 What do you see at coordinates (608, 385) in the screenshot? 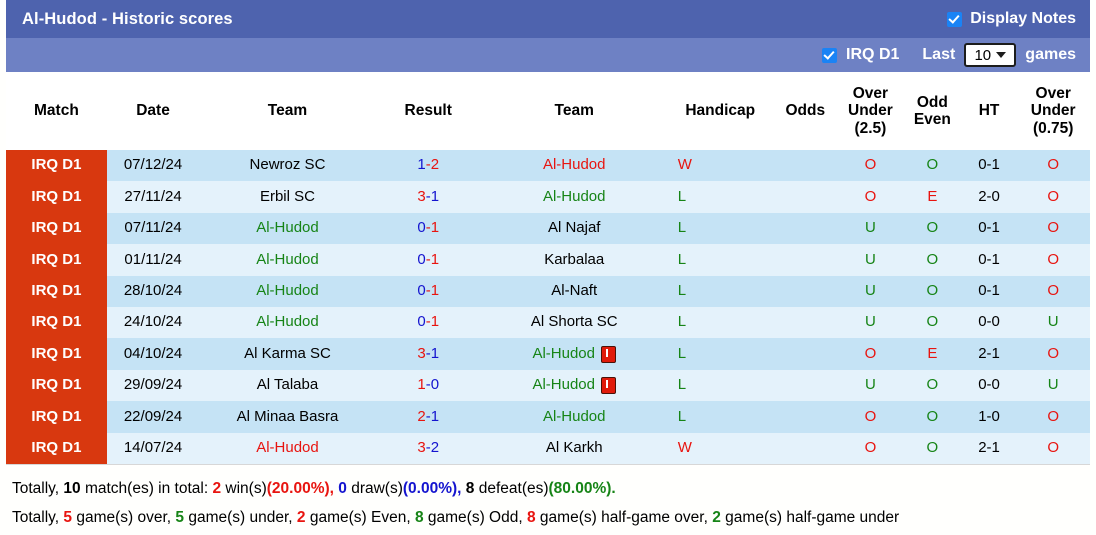
I see `red-card-icon` at bounding box center [608, 385].